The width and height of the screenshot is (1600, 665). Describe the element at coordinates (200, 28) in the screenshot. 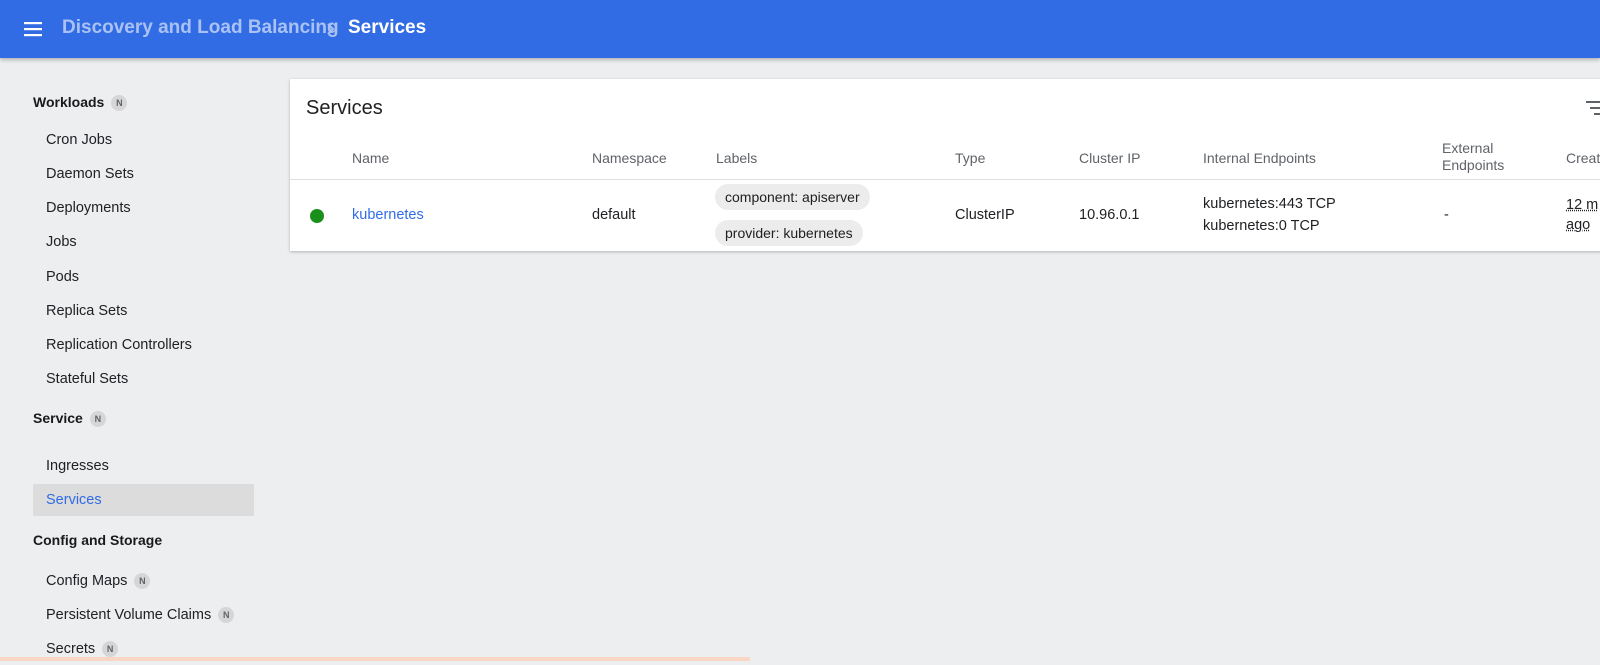

I see `breadcrumb-parent: Discovery and Load Balancing` at that location.